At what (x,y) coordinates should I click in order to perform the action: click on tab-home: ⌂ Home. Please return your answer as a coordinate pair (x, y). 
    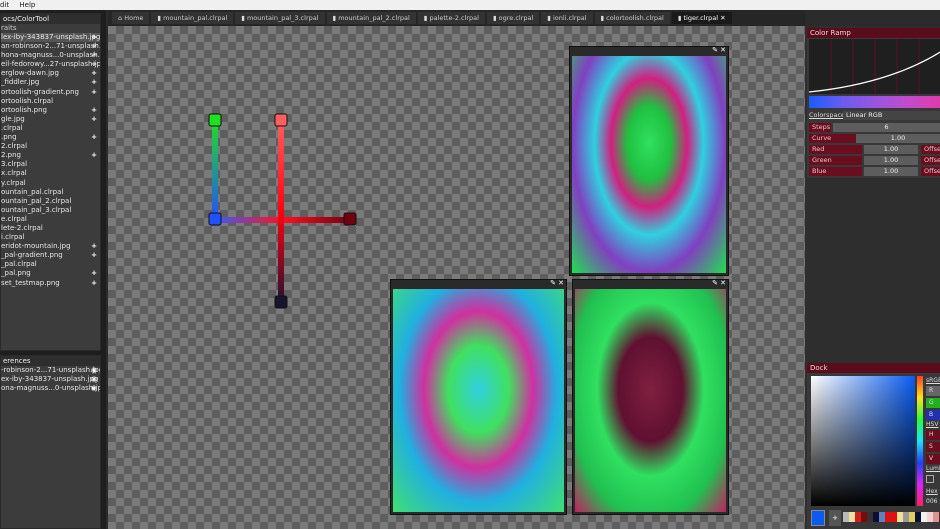
    Looking at the image, I should click on (131, 18).